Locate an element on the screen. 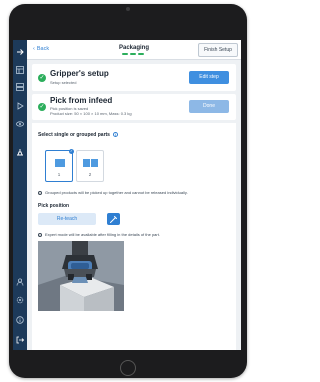 Image resolution: width=320 pixels, height=382 pixels. logout-icon is located at coordinates (20, 340).